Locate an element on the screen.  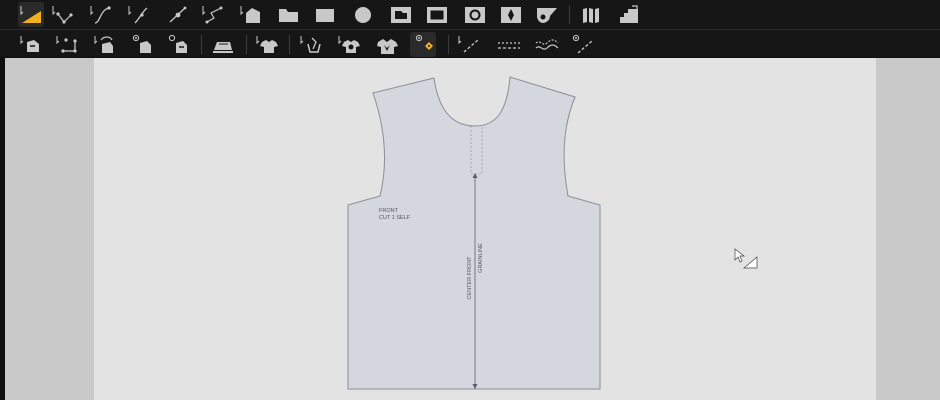
select-tool-icon is located at coordinates (31, 14).